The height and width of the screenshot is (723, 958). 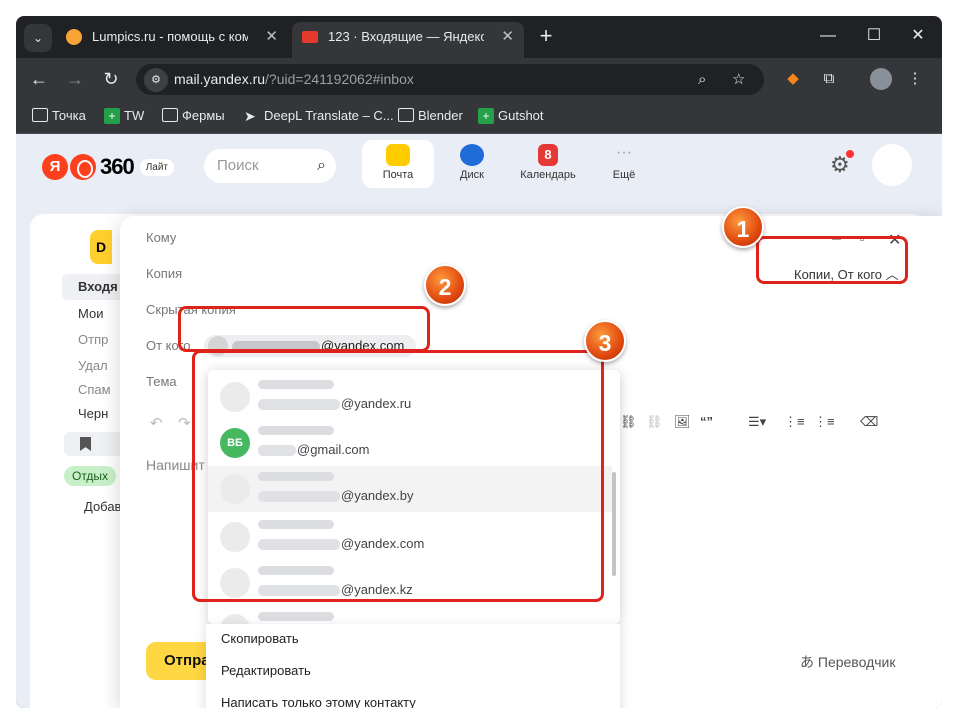 What do you see at coordinates (807, 662) in the screenshot?
I see `translate-icon: あ` at bounding box center [807, 662].